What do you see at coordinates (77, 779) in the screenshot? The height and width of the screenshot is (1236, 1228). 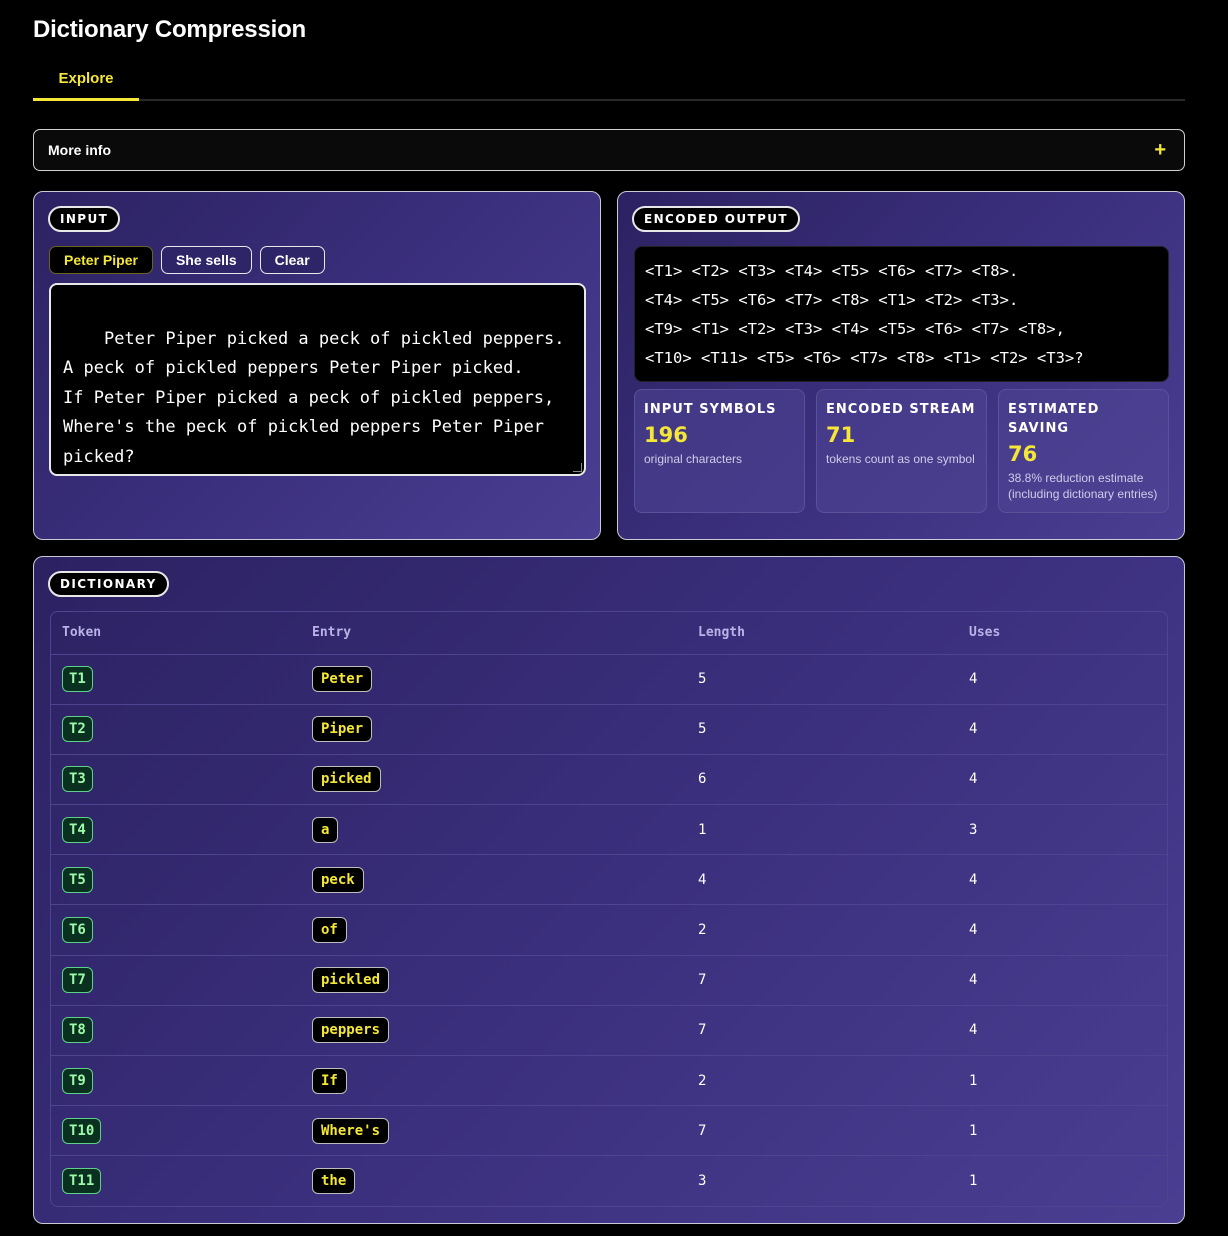 I see `token-chip: T3` at bounding box center [77, 779].